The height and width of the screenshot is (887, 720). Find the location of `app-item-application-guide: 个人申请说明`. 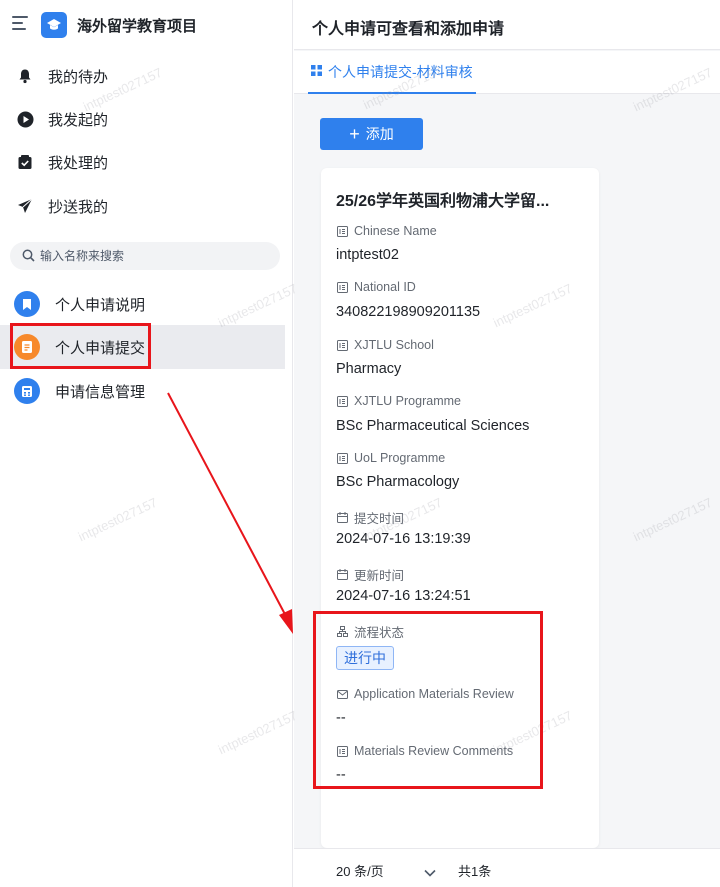

app-item-application-guide: 个人申请说明 is located at coordinates (142, 304).